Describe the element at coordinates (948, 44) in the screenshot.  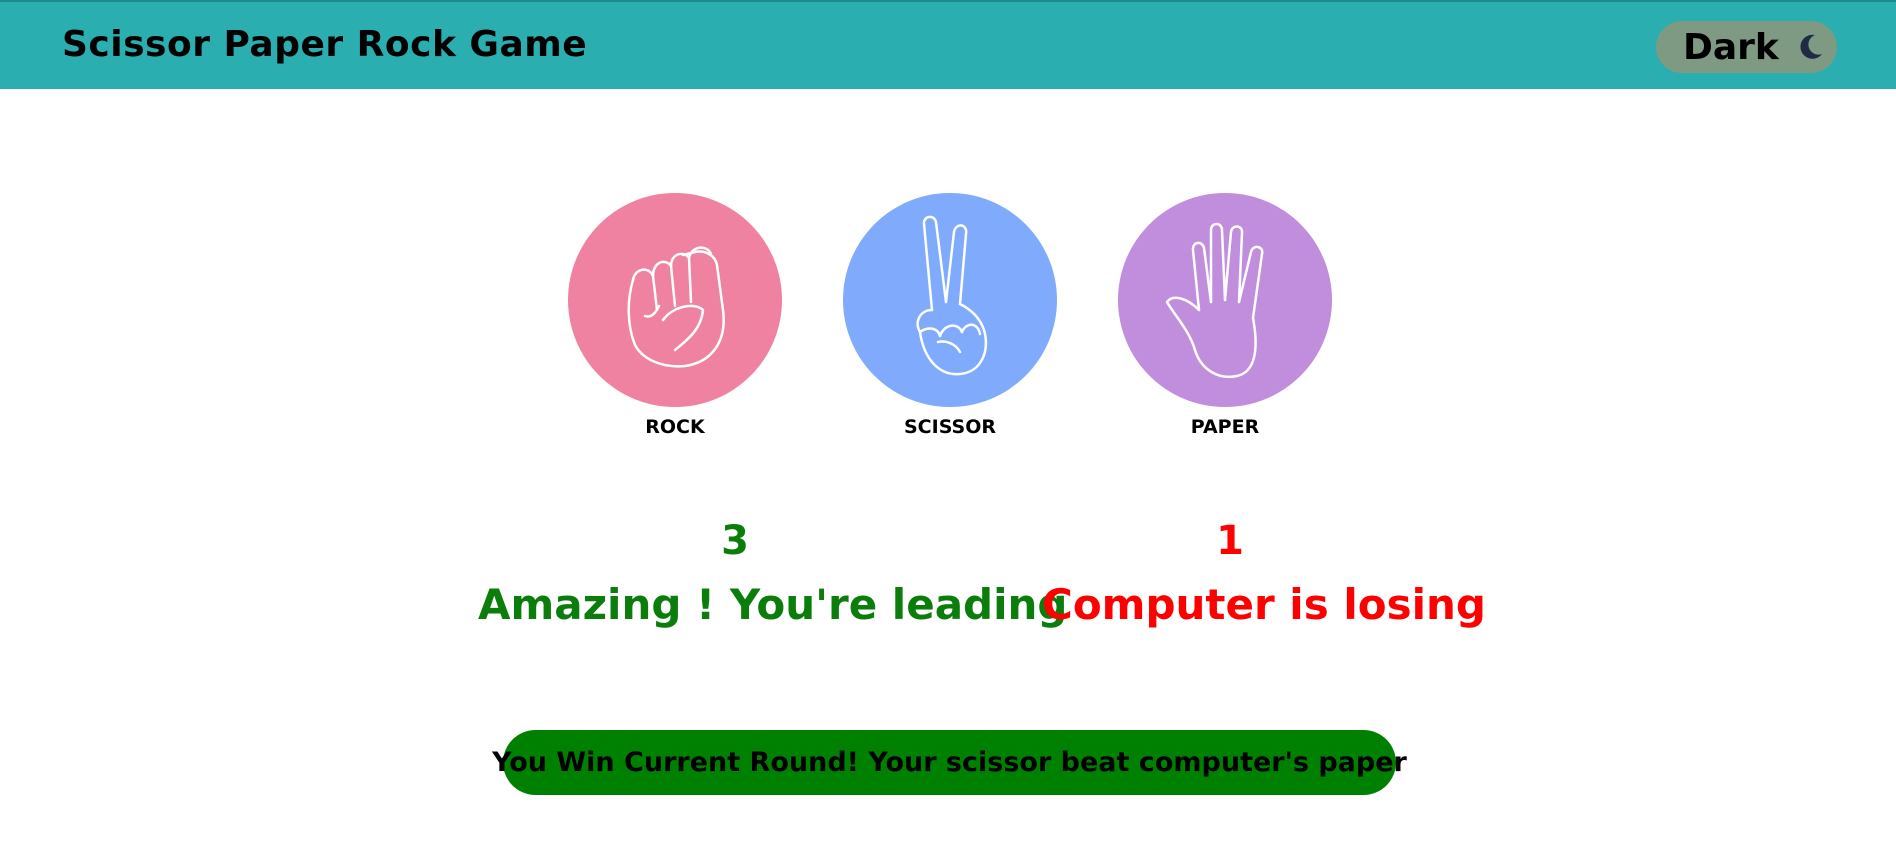
I see `navbar: Scissor Paper Rock Game Dark` at that location.